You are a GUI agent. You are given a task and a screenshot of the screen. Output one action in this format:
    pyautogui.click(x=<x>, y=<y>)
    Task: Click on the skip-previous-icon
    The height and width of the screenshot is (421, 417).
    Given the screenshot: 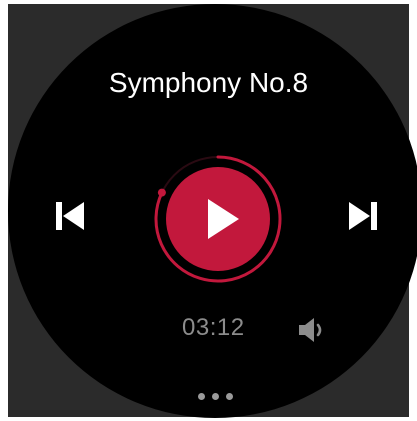 What is the action you would take?
    pyautogui.click(x=70, y=216)
    